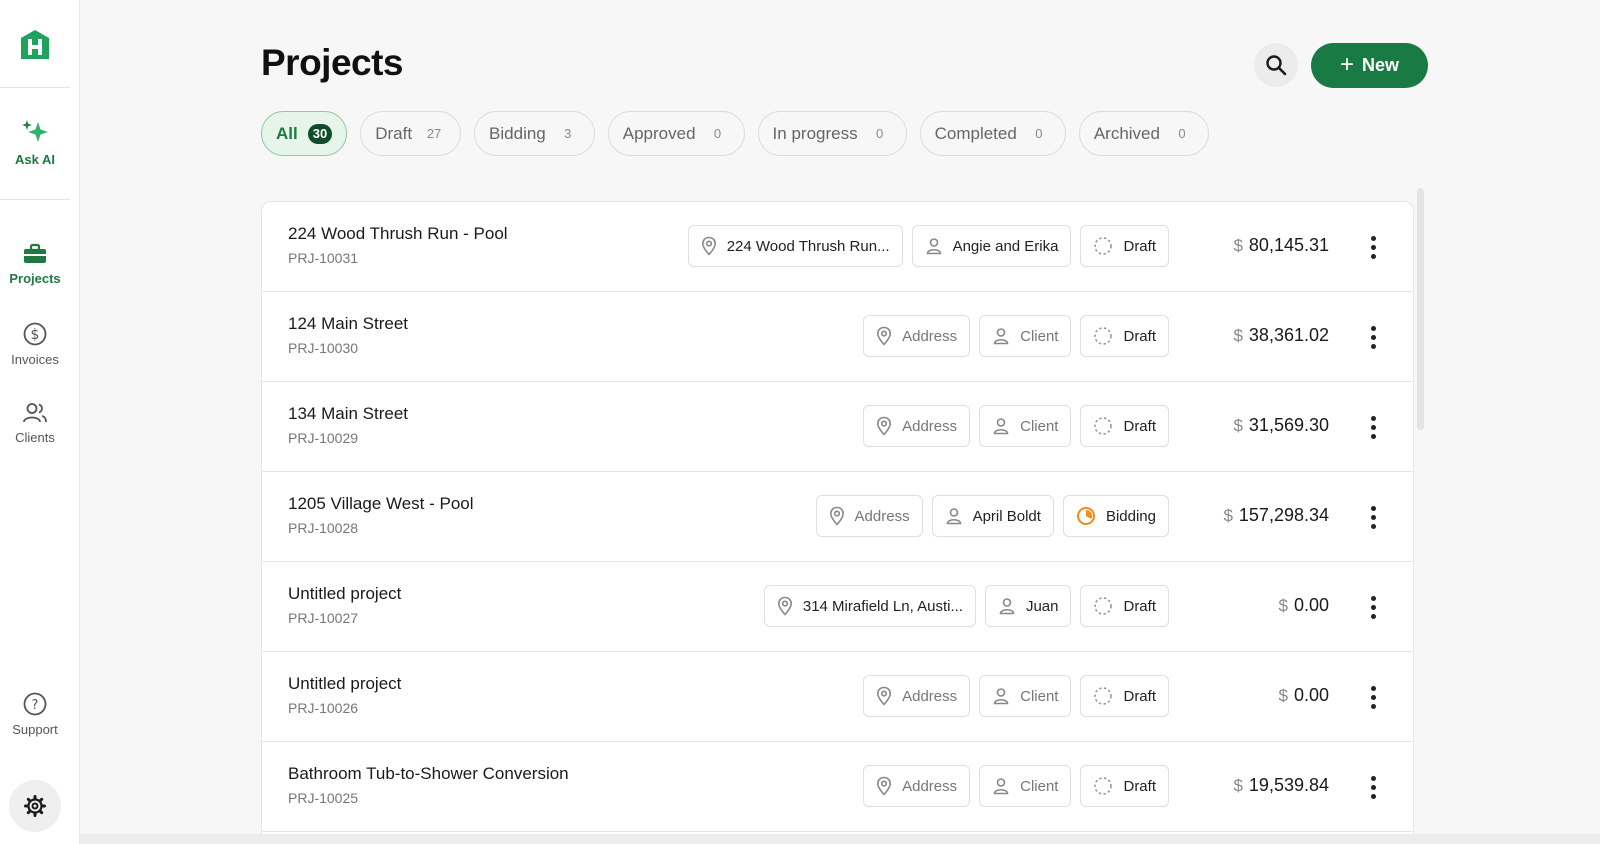 This screenshot has height=844, width=1600. What do you see at coordinates (35, 437) in the screenshot?
I see `sidebar-item-label: Clients` at bounding box center [35, 437].